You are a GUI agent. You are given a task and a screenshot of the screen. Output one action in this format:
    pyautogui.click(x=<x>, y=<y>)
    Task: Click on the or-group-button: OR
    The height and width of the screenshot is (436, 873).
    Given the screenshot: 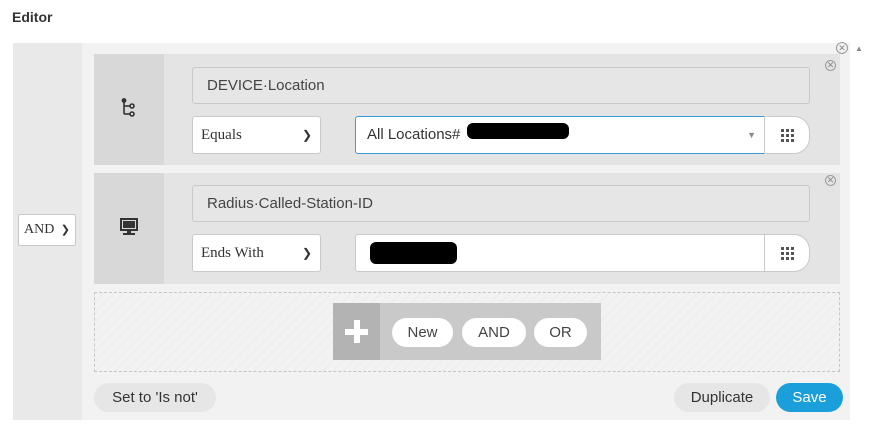 What is the action you would take?
    pyautogui.click(x=560, y=332)
    